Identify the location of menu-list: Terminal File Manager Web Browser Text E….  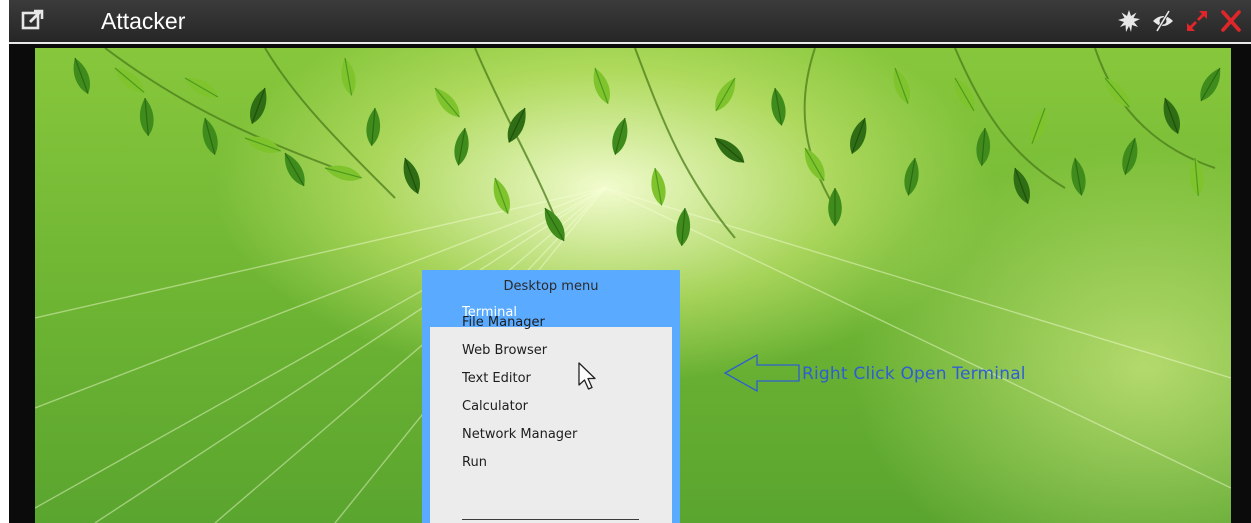
(551, 411).